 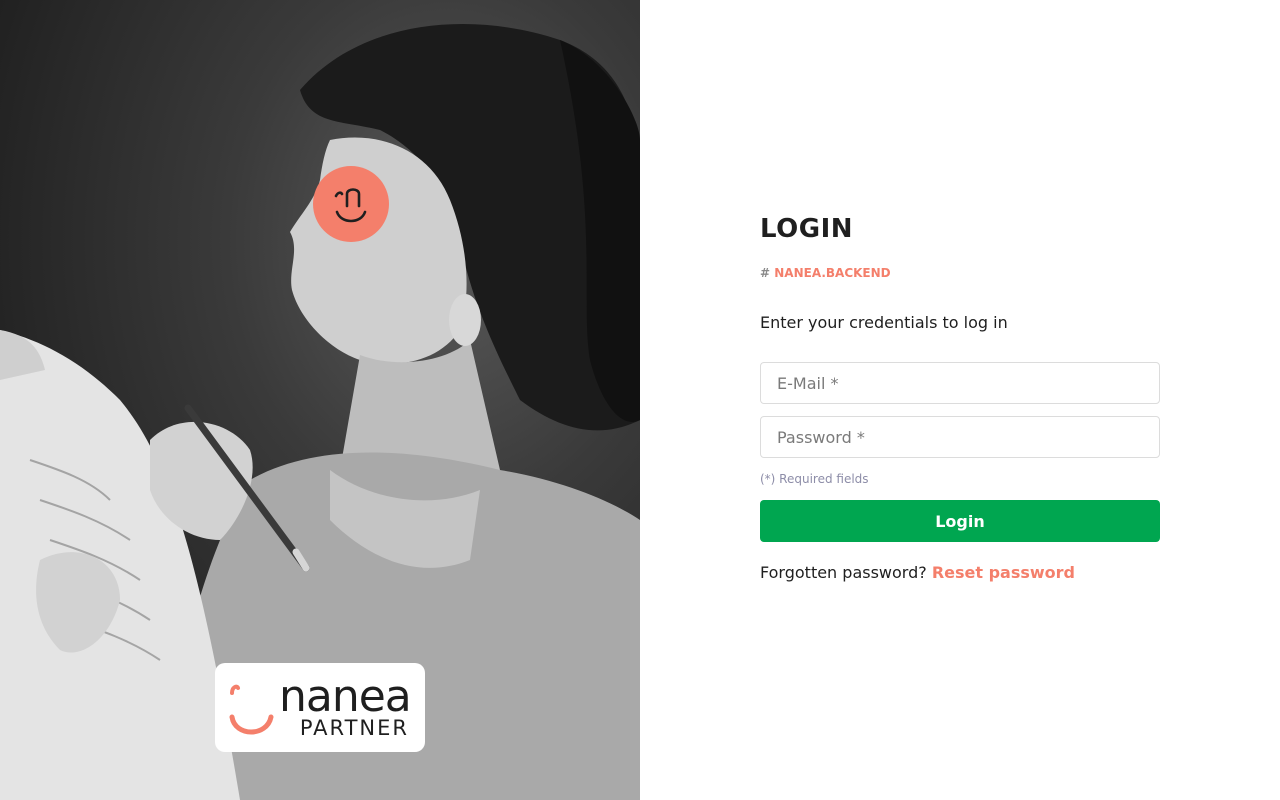 What do you see at coordinates (960, 437) in the screenshot?
I see `password-field` at bounding box center [960, 437].